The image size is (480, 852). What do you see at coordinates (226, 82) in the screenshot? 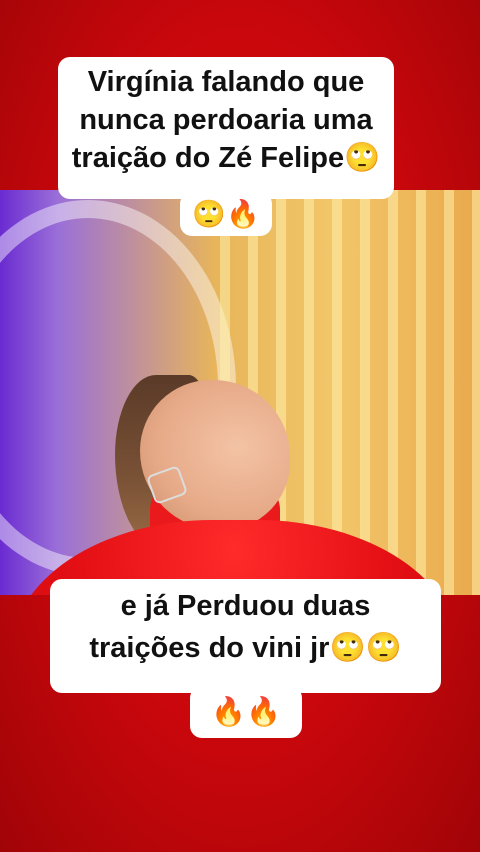
I see `top-caption-line-1: Virgínia falando que` at bounding box center [226, 82].